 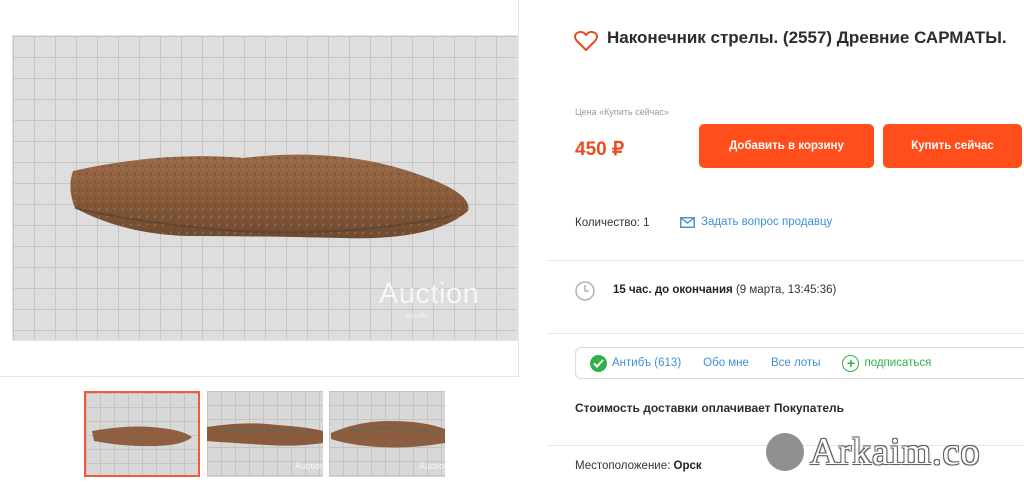 I want to click on thumbnail-3: Auction, so click(x=387, y=434).